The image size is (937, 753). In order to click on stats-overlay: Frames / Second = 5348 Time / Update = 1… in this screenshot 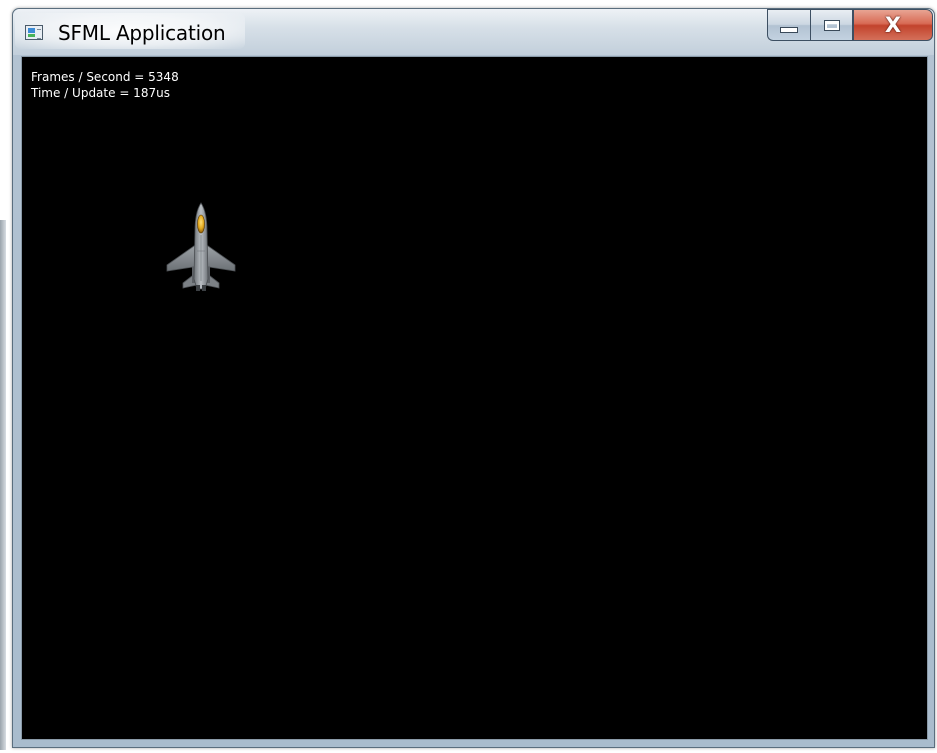, I will do `click(105, 85)`.